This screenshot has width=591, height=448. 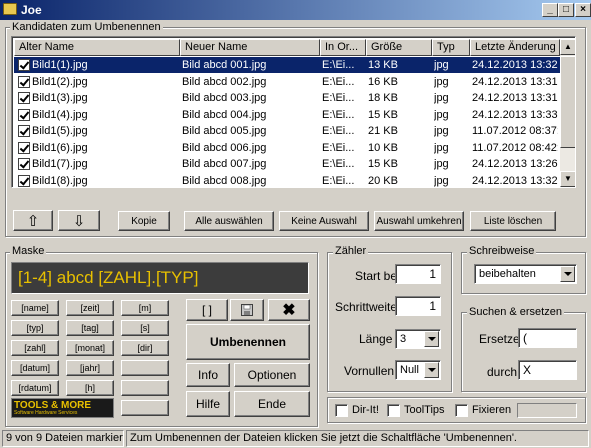 What do you see at coordinates (418, 339) in the screenshot?
I see `length-select: 3` at bounding box center [418, 339].